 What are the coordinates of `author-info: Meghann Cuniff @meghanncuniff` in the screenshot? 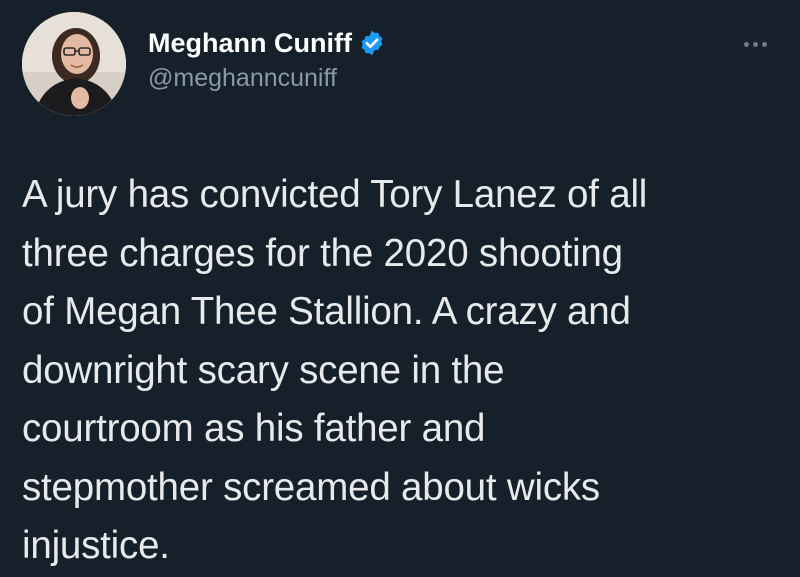 It's located at (267, 59).